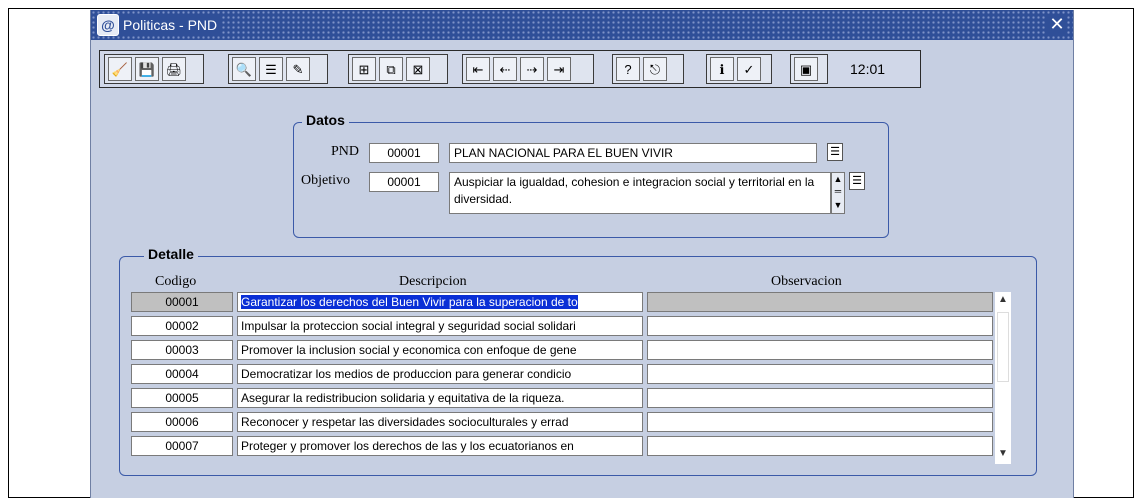 Image resolution: width=1142 pixels, height=502 pixels. Describe the element at coordinates (170, 25) in the screenshot. I see `window-title: Politicas - PND` at that location.